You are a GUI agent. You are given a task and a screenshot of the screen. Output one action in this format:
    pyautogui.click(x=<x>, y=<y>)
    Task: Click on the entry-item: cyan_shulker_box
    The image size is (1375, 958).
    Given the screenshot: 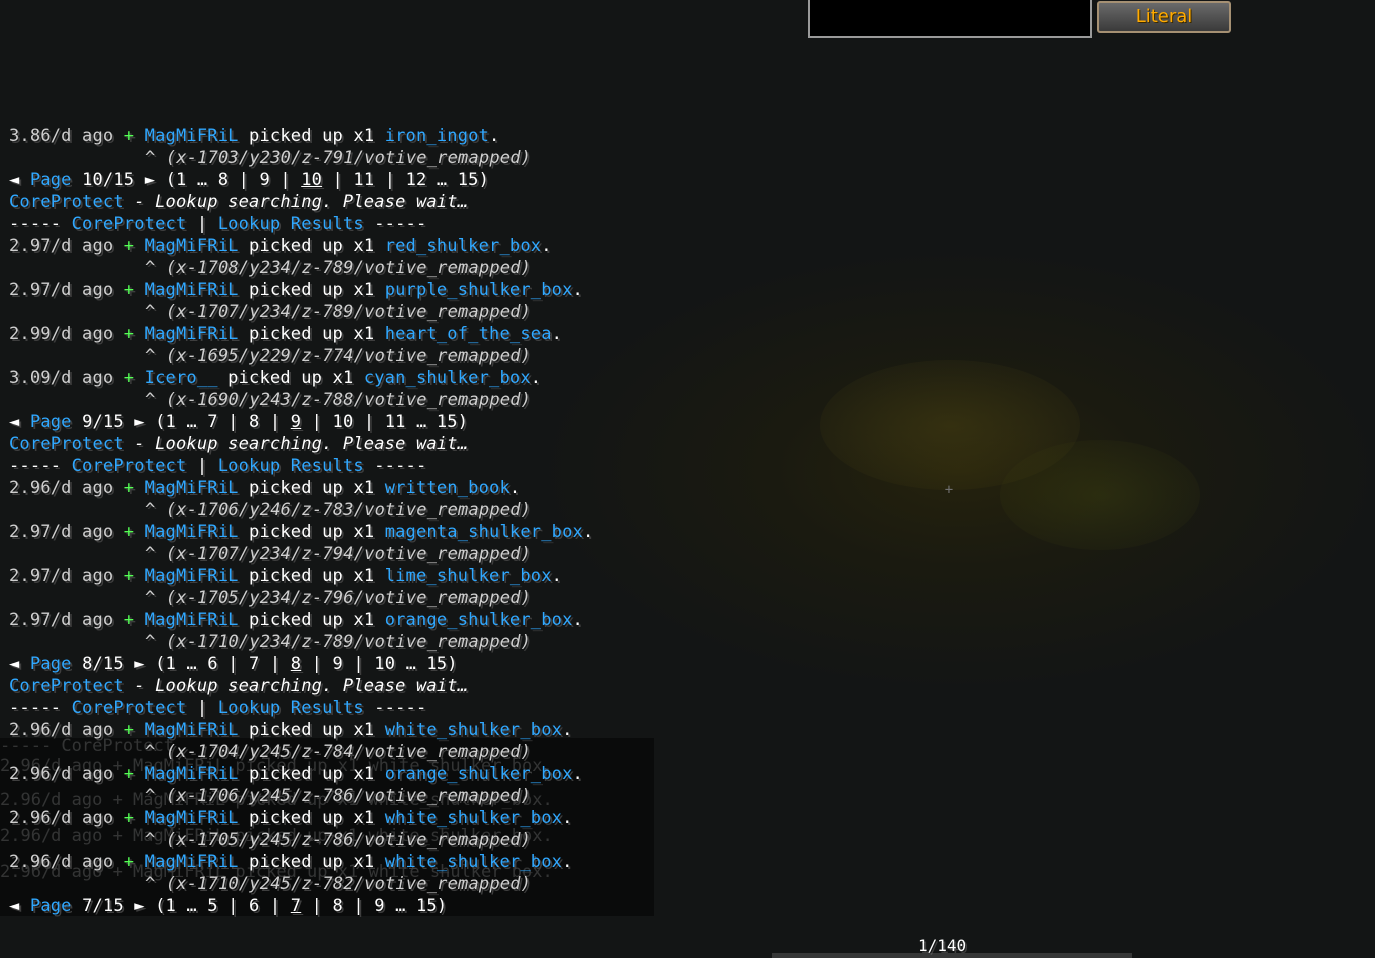 What is the action you would take?
    pyautogui.click(x=447, y=378)
    